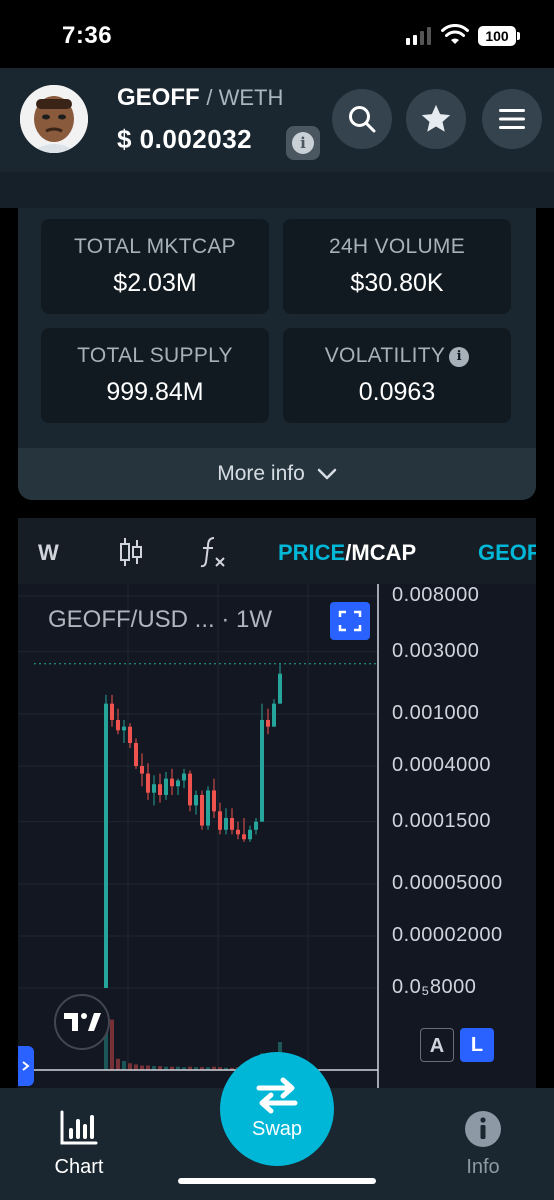 This screenshot has height=1200, width=554. Describe the element at coordinates (193, 826) in the screenshot. I see `candles` at that location.